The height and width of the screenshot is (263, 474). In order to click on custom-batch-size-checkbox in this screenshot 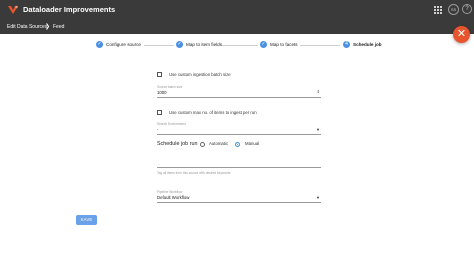, I will do `click(159, 74)`.